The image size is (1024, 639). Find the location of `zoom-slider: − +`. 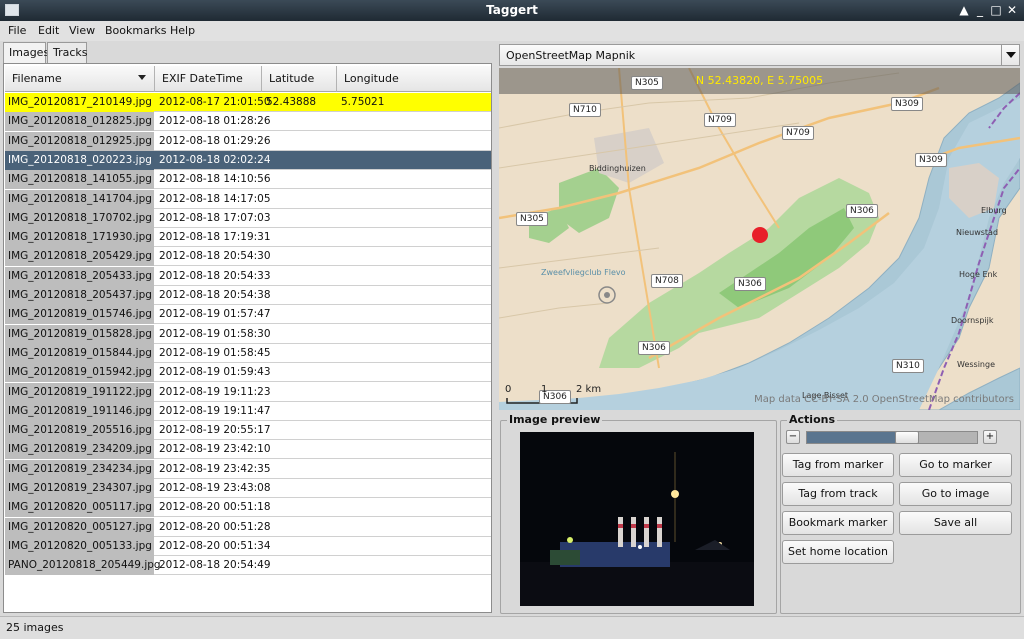

zoom-slider: − + is located at coordinates (891, 438).